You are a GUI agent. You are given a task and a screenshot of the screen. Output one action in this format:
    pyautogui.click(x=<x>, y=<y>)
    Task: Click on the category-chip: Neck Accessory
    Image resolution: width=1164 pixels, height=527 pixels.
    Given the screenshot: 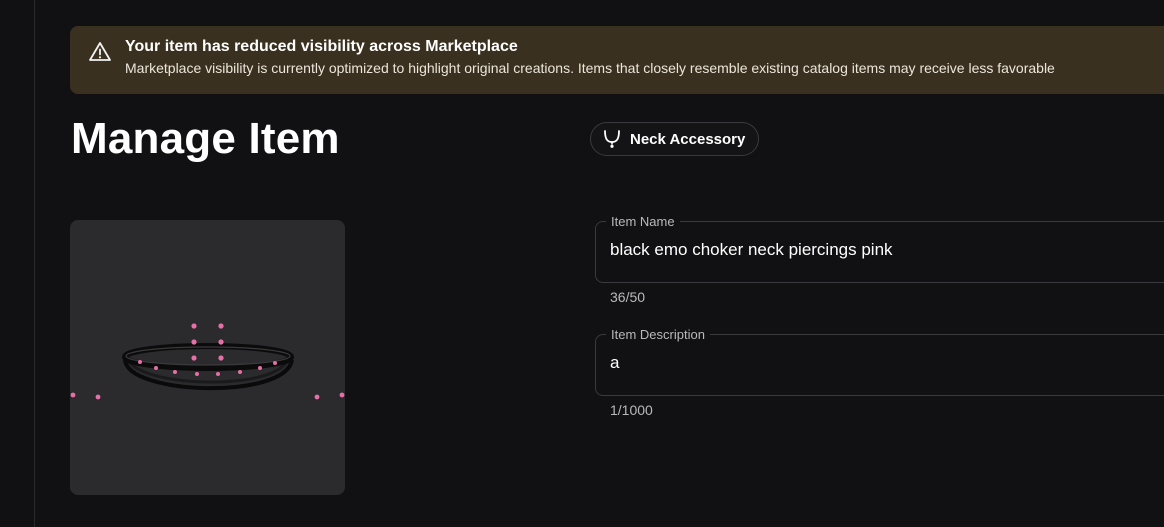 What is the action you would take?
    pyautogui.click(x=675, y=139)
    